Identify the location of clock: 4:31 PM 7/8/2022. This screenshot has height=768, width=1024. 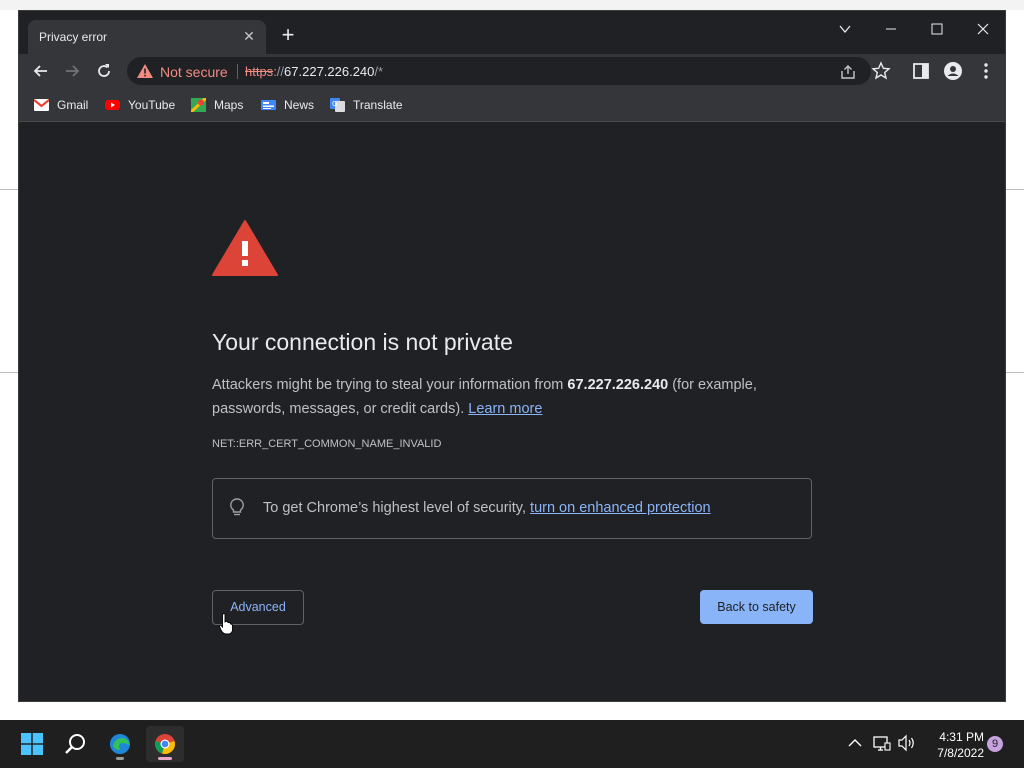
(956, 745).